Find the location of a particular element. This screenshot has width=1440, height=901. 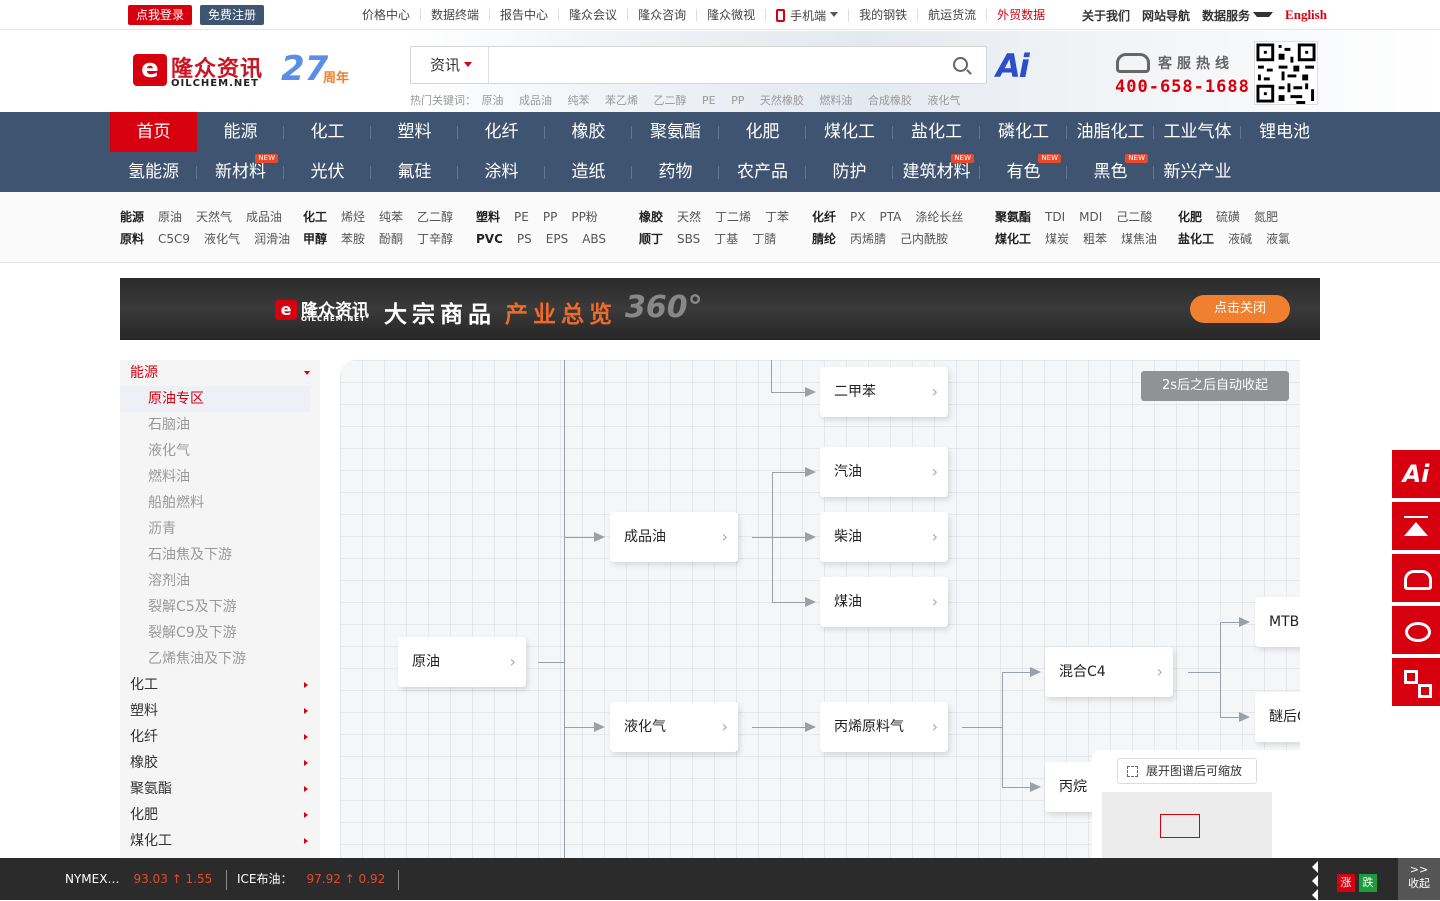

top-link-consulting: 隆众咨询 is located at coordinates (663, 15).